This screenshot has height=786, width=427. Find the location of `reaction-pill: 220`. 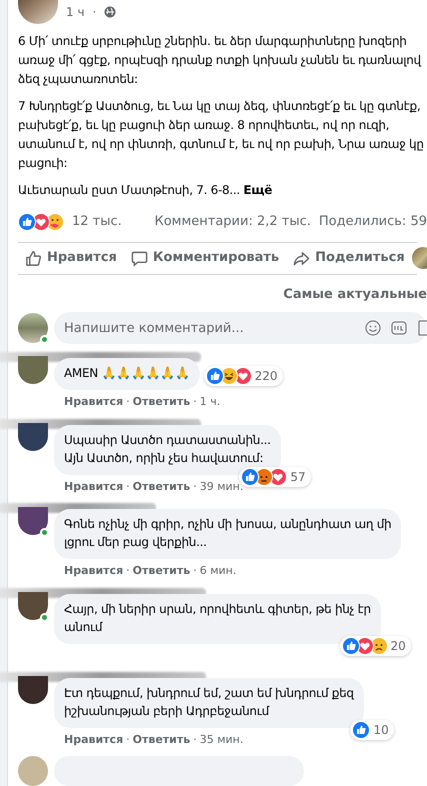

reaction-pill: 220 is located at coordinates (243, 376).